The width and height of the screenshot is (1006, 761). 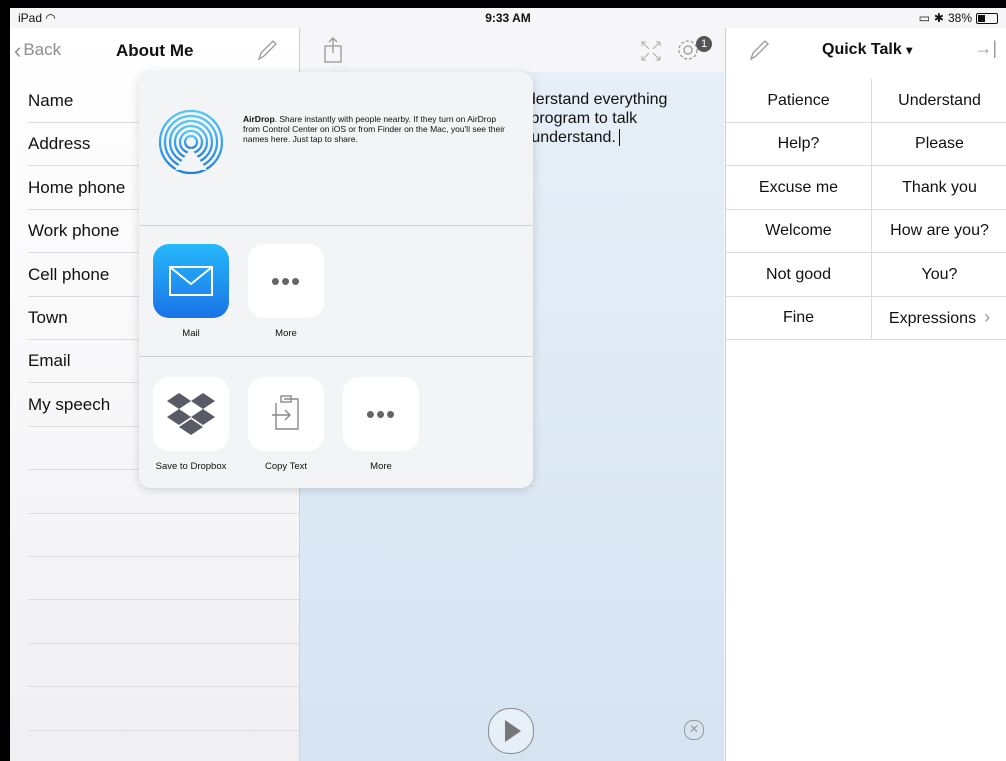 I want to click on share-actions-row: Save to Dropbox Copy Text ••• More, so click(x=336, y=422).